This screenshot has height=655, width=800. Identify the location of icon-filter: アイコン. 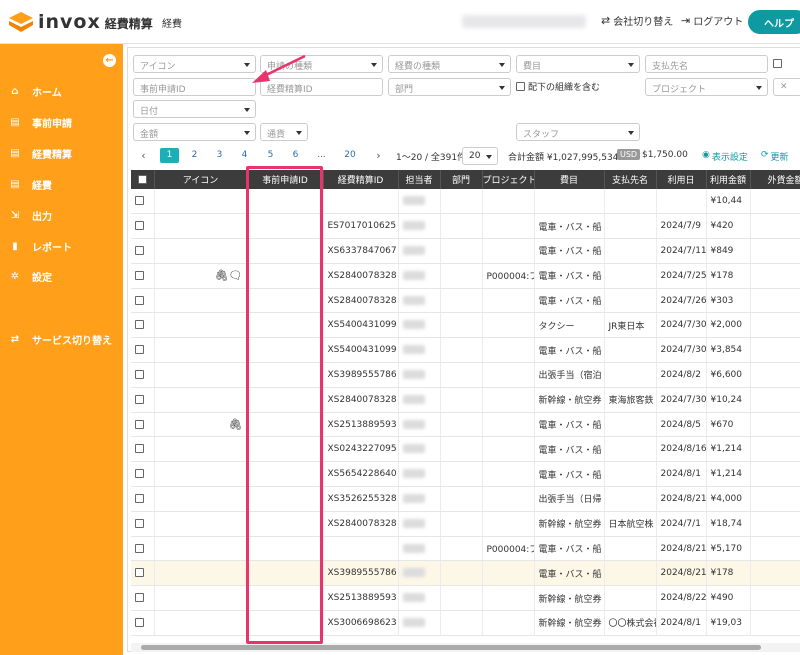
(194, 64).